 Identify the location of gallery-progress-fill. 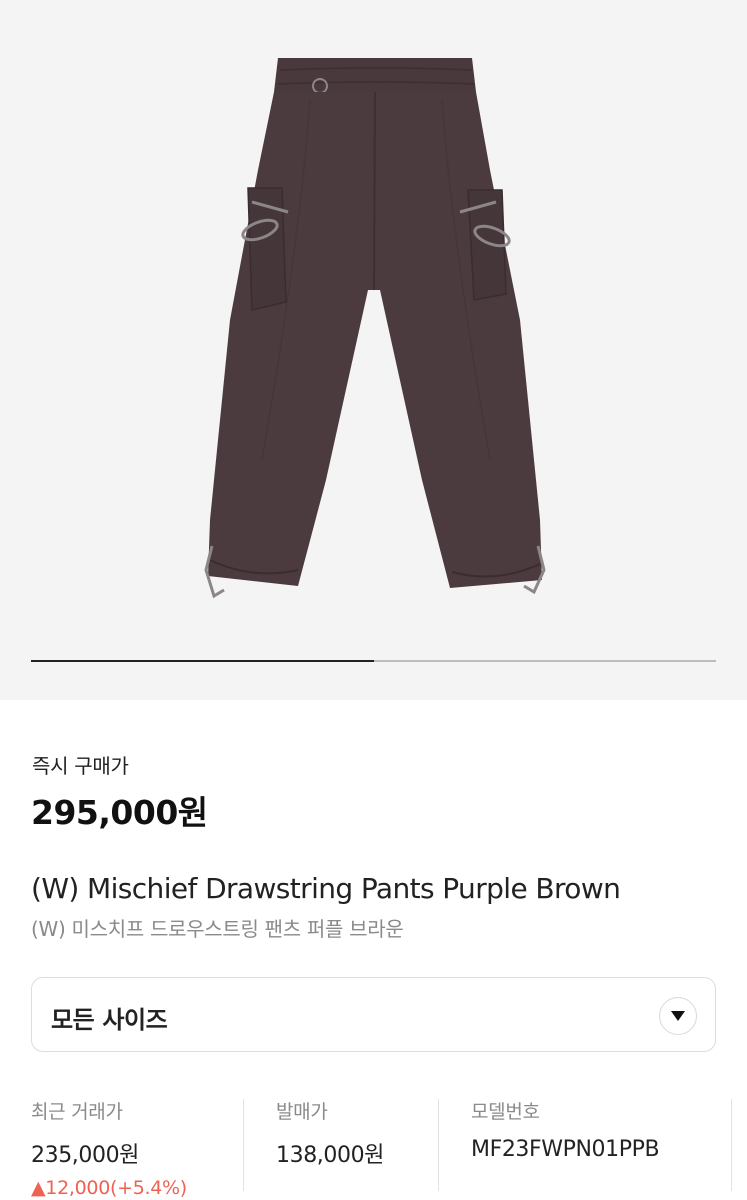
(202, 661).